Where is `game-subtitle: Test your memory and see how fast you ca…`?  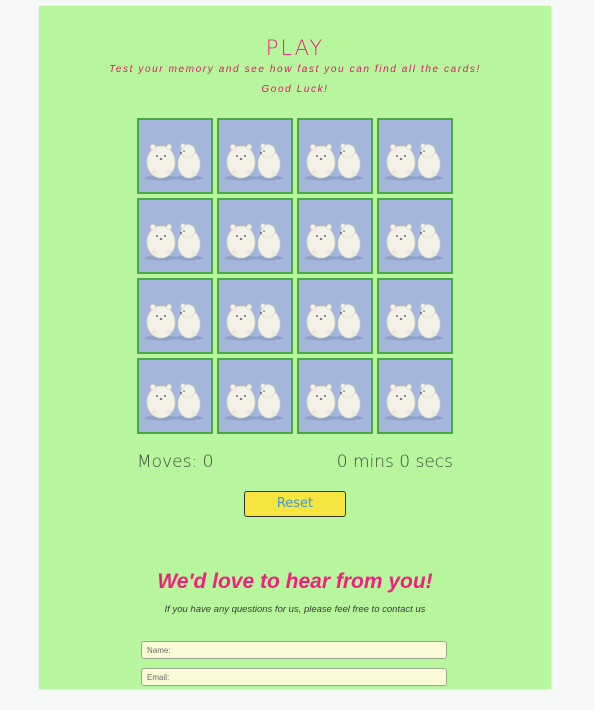 game-subtitle: Test your memory and see how fast you ca… is located at coordinates (295, 69).